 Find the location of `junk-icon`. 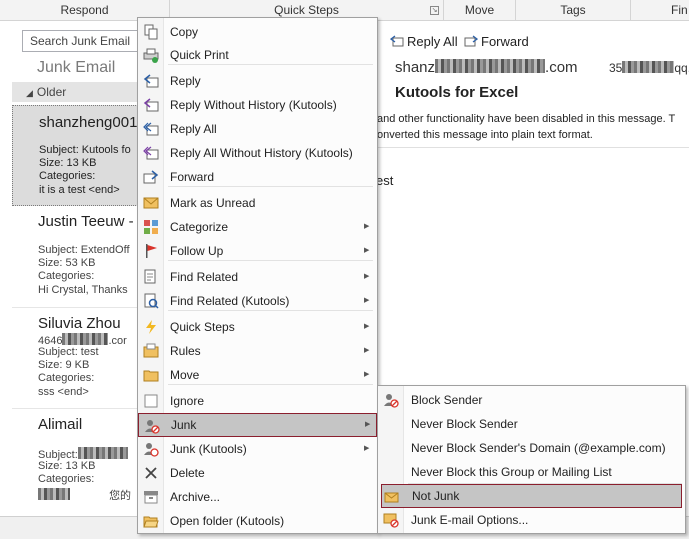

junk-icon is located at coordinates (152, 427).